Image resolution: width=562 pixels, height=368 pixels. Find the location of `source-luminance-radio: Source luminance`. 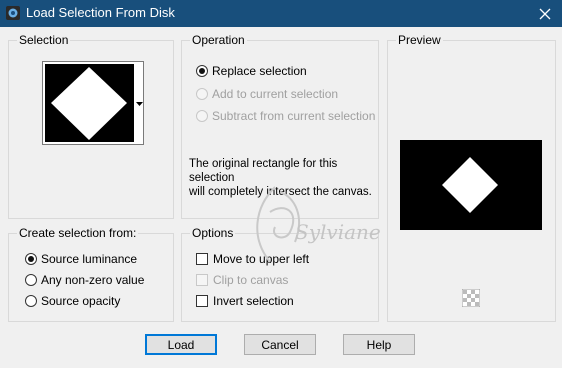

source-luminance-radio: Source luminance is located at coordinates (81, 259).